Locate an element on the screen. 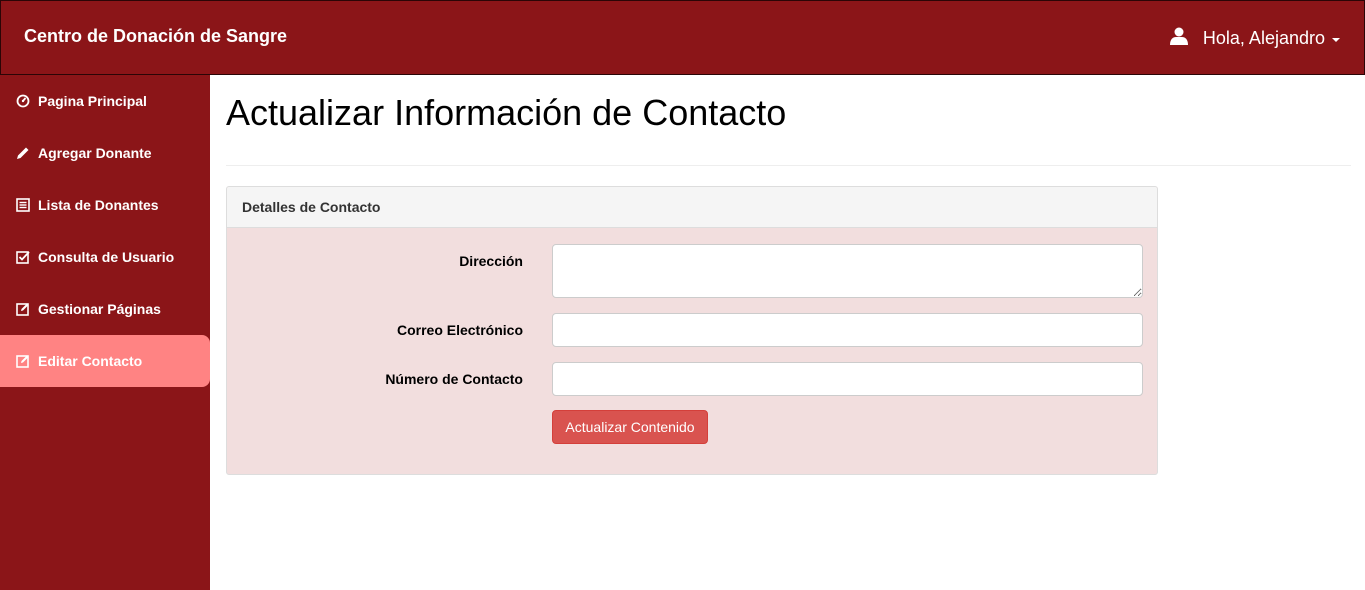 The image size is (1365, 590). sidebar-item-agregar-donante: Agregar Donante is located at coordinates (105, 153).